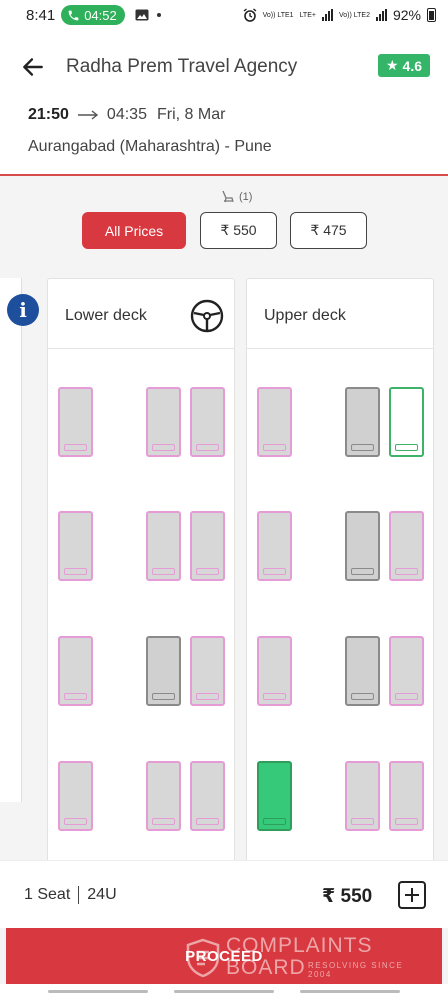 The image size is (448, 1000). Describe the element at coordinates (224, 15) in the screenshot. I see `status-bar: 8:41 04:52 Vo)) LTE1 LTE+ Vo)) LTE2 92%` at that location.